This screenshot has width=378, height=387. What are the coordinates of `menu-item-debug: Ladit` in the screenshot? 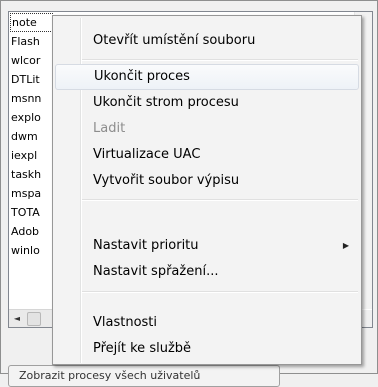 It's located at (109, 128).